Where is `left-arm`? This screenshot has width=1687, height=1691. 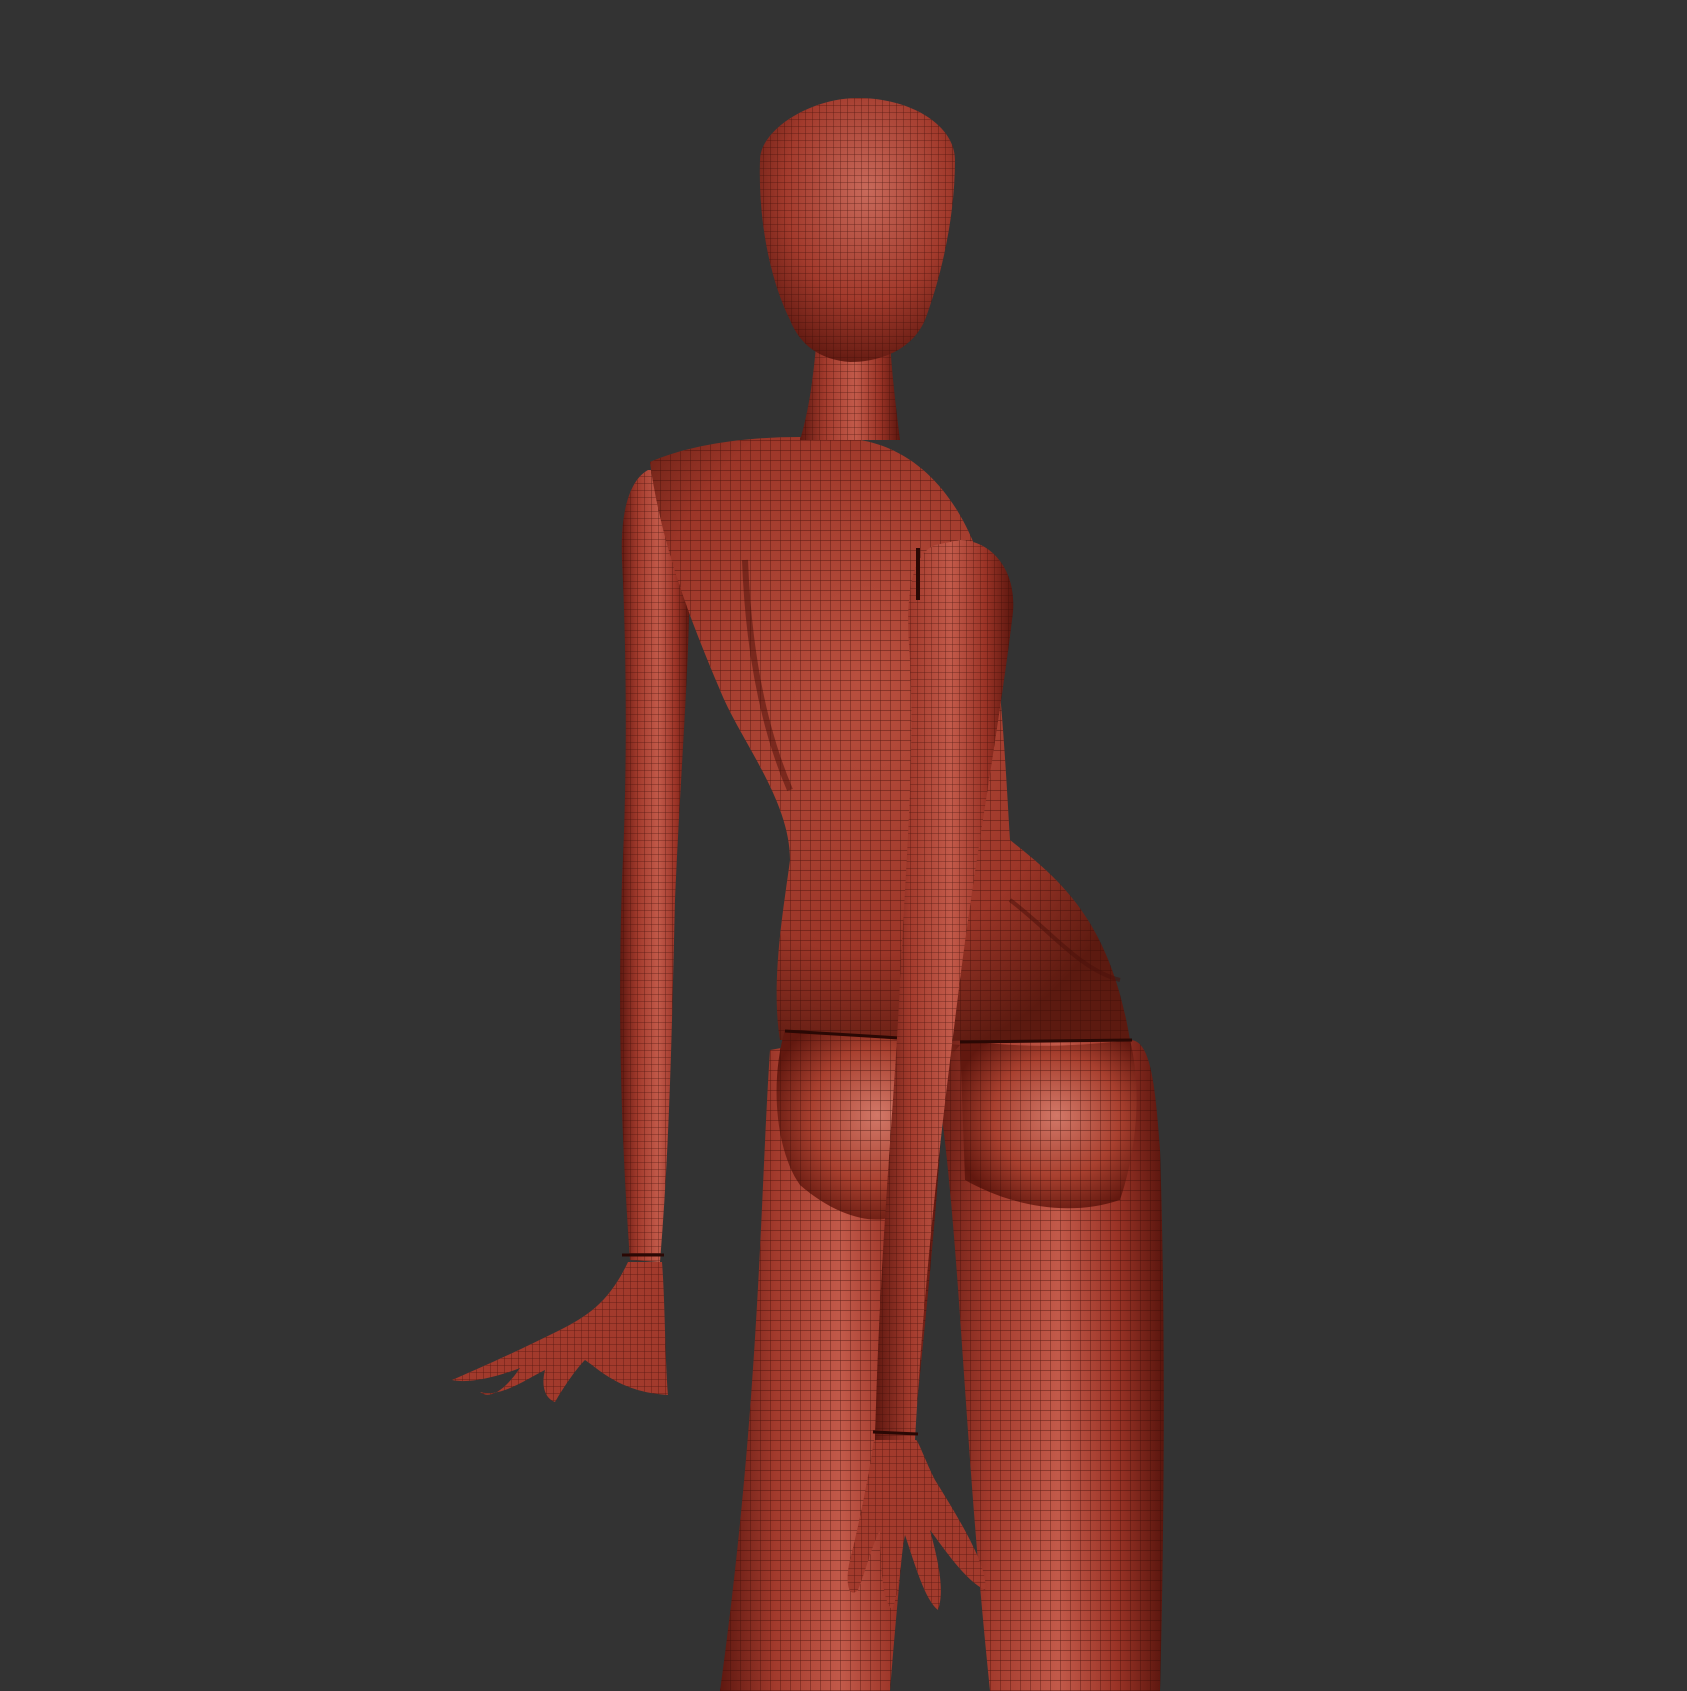 left-arm is located at coordinates (655, 866).